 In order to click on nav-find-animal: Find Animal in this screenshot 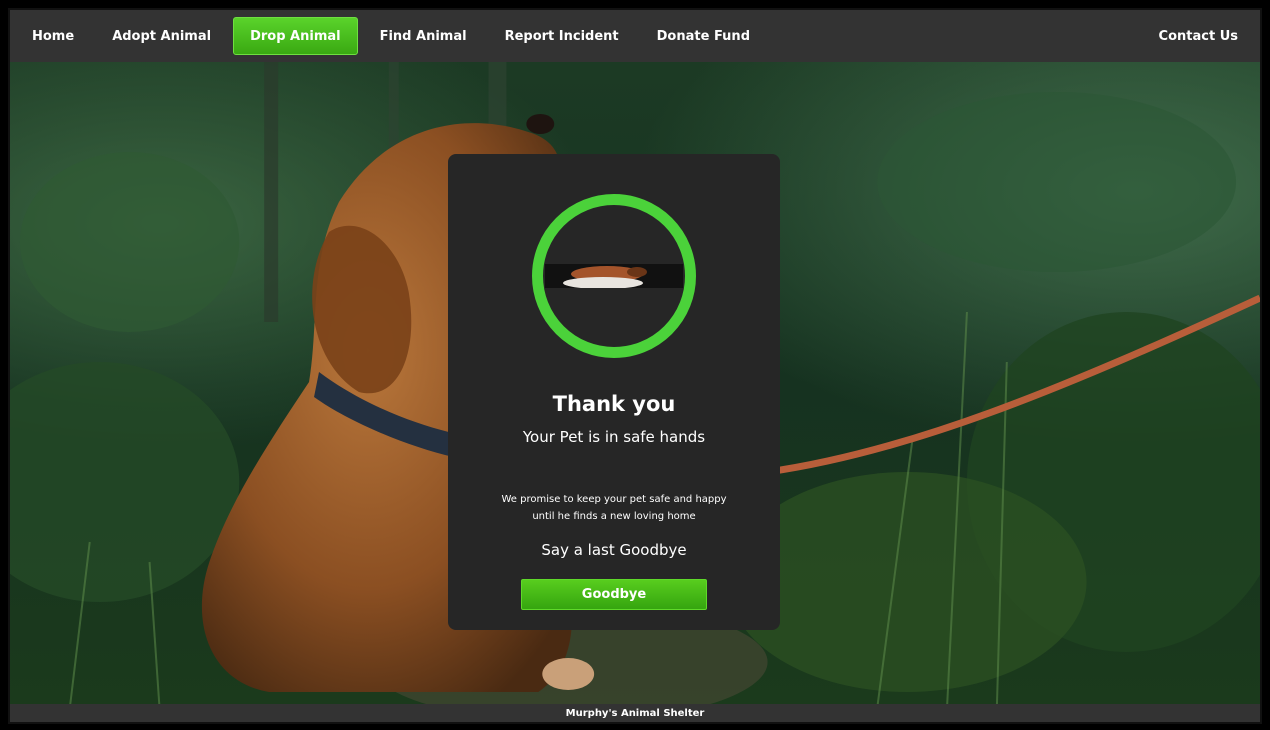, I will do `click(423, 36)`.